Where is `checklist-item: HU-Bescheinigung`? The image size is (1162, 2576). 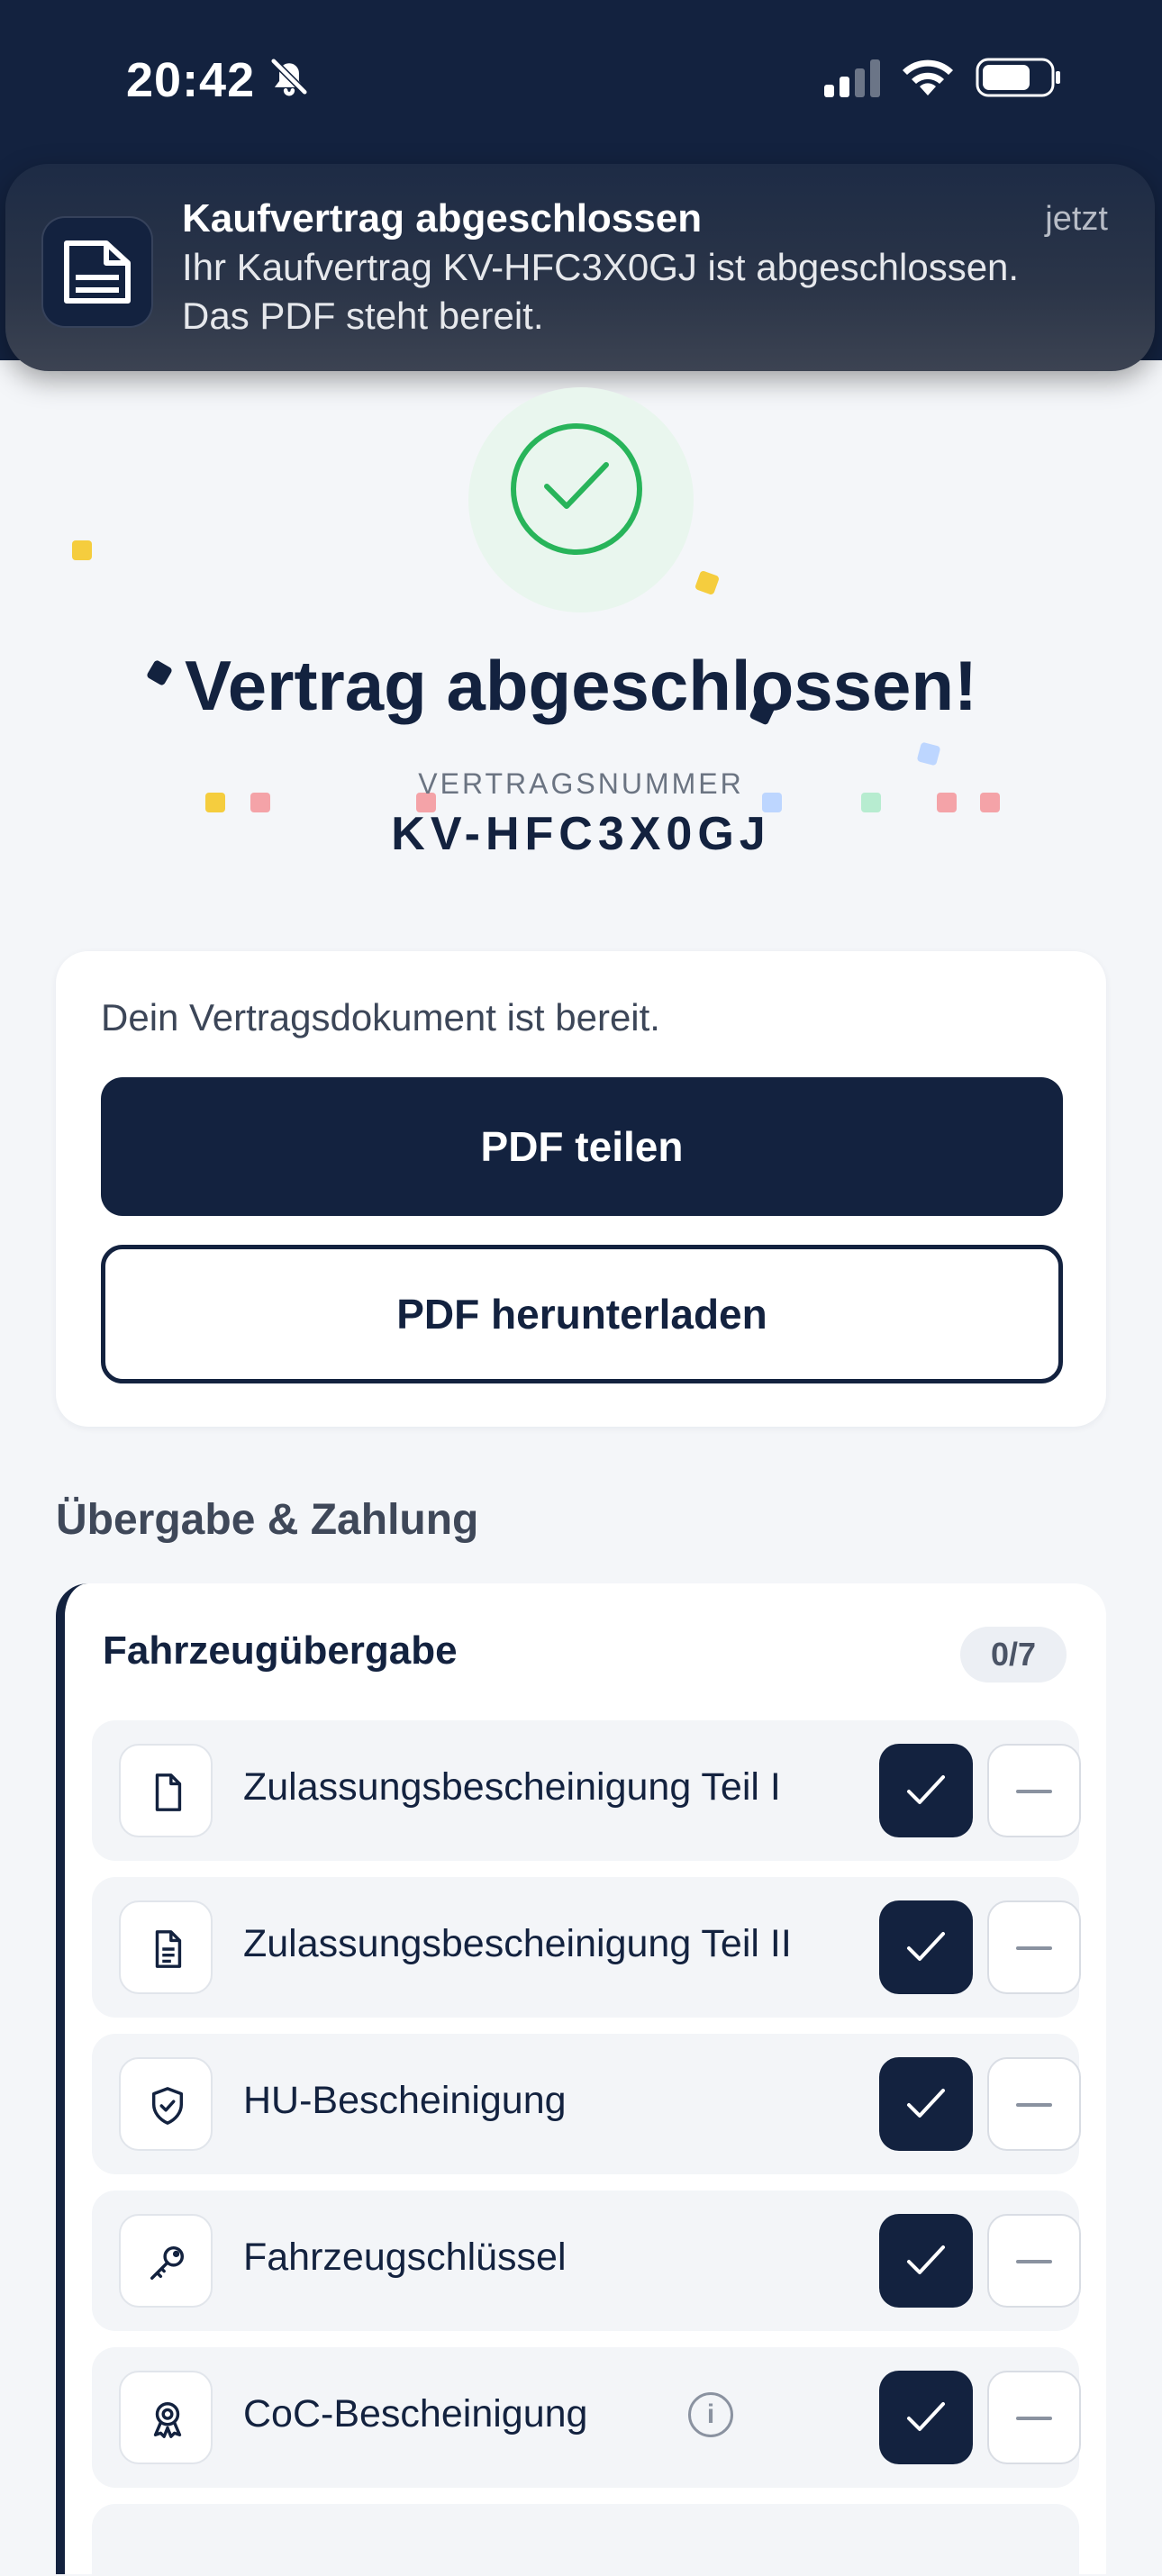 checklist-item: HU-Bescheinigung is located at coordinates (586, 2104).